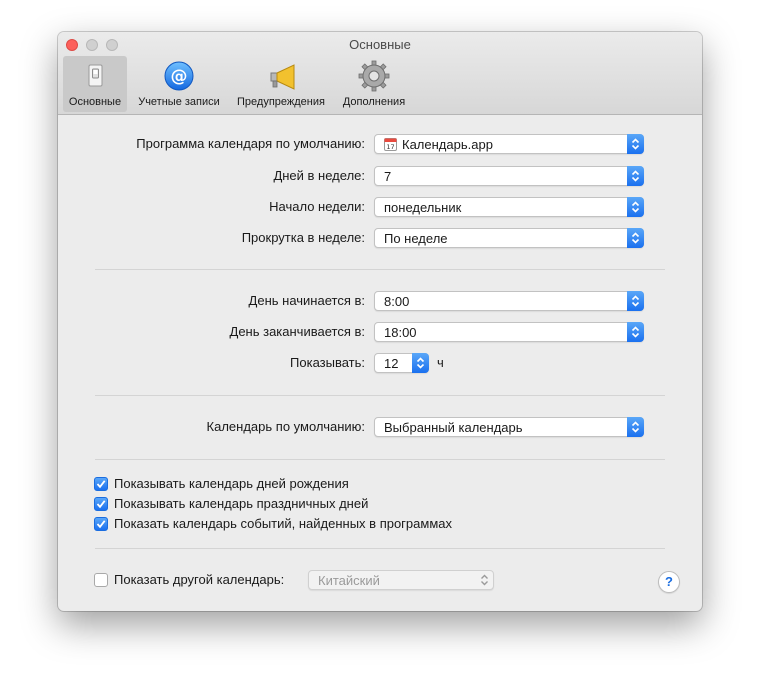  What do you see at coordinates (416, 238) in the screenshot?
I see `scroll-in-week-value: По неделе` at bounding box center [416, 238].